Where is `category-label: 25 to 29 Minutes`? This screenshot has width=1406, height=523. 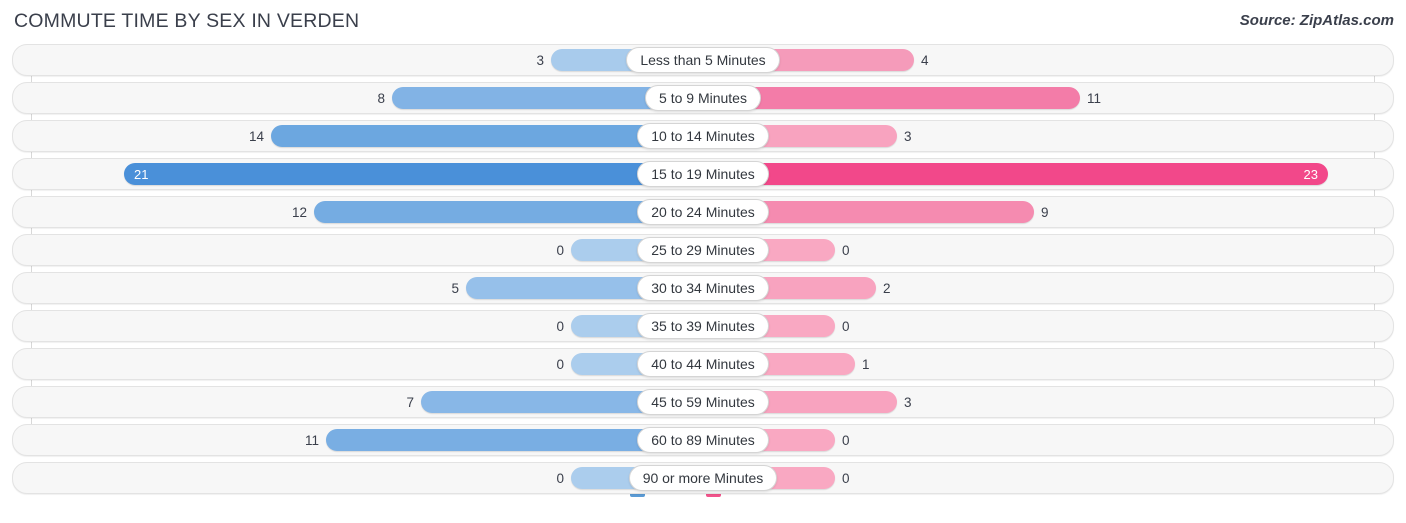 category-label: 25 to 29 Minutes is located at coordinates (703, 250).